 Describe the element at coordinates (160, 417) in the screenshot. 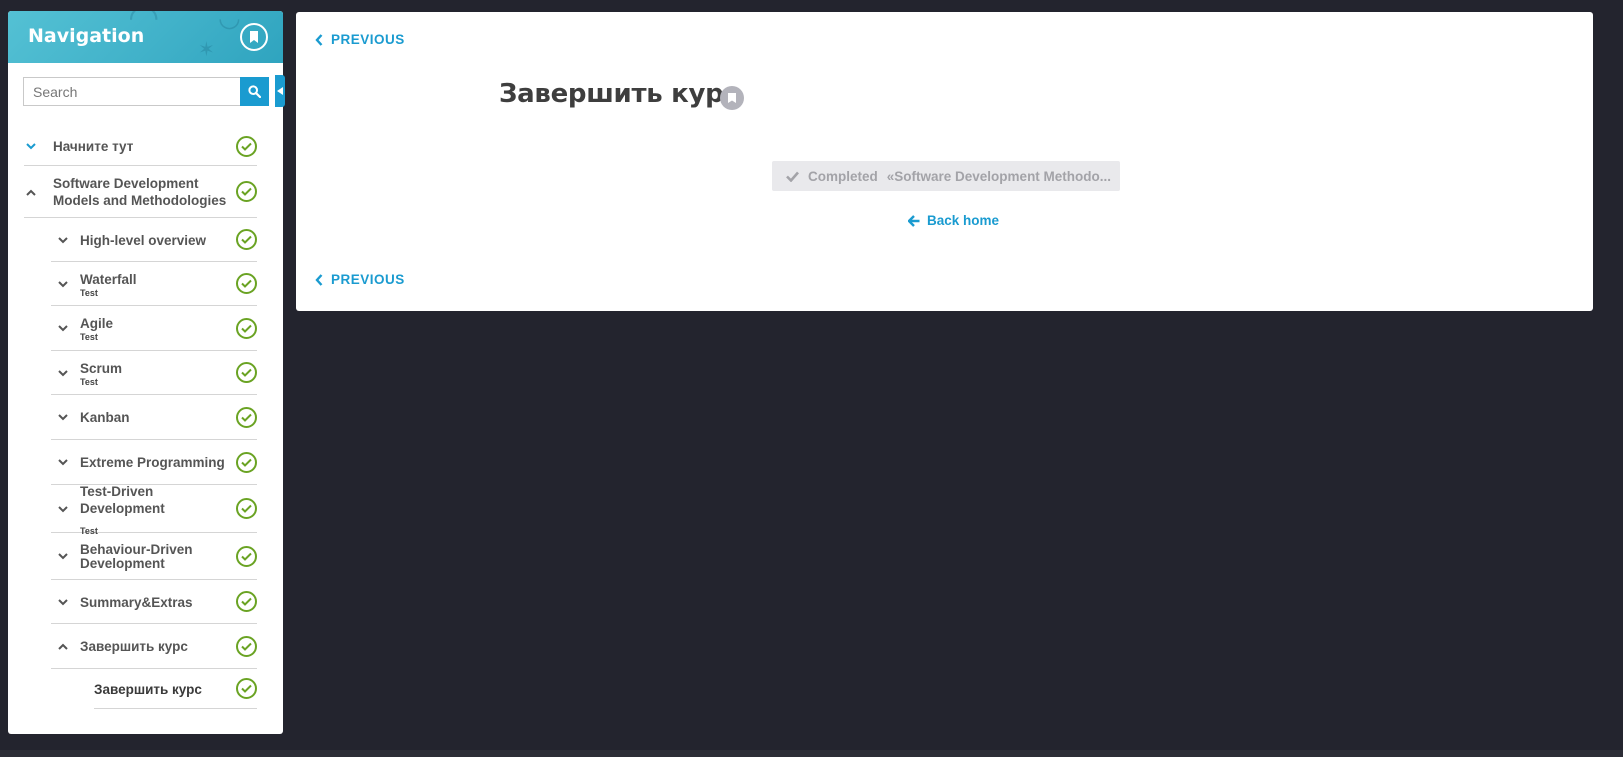

I see `sidebar-item-text: Kanban` at that location.